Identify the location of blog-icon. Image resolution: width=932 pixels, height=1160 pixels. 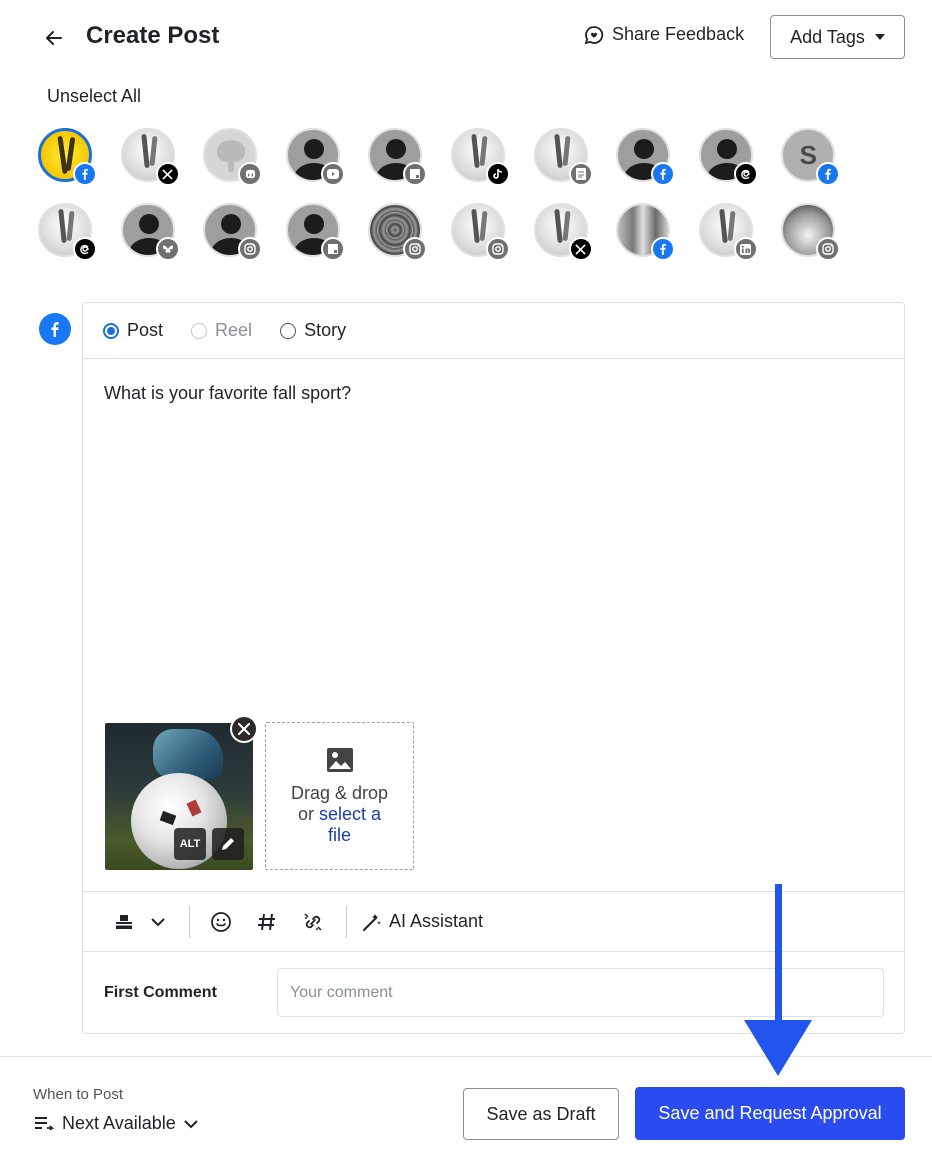
(580, 174).